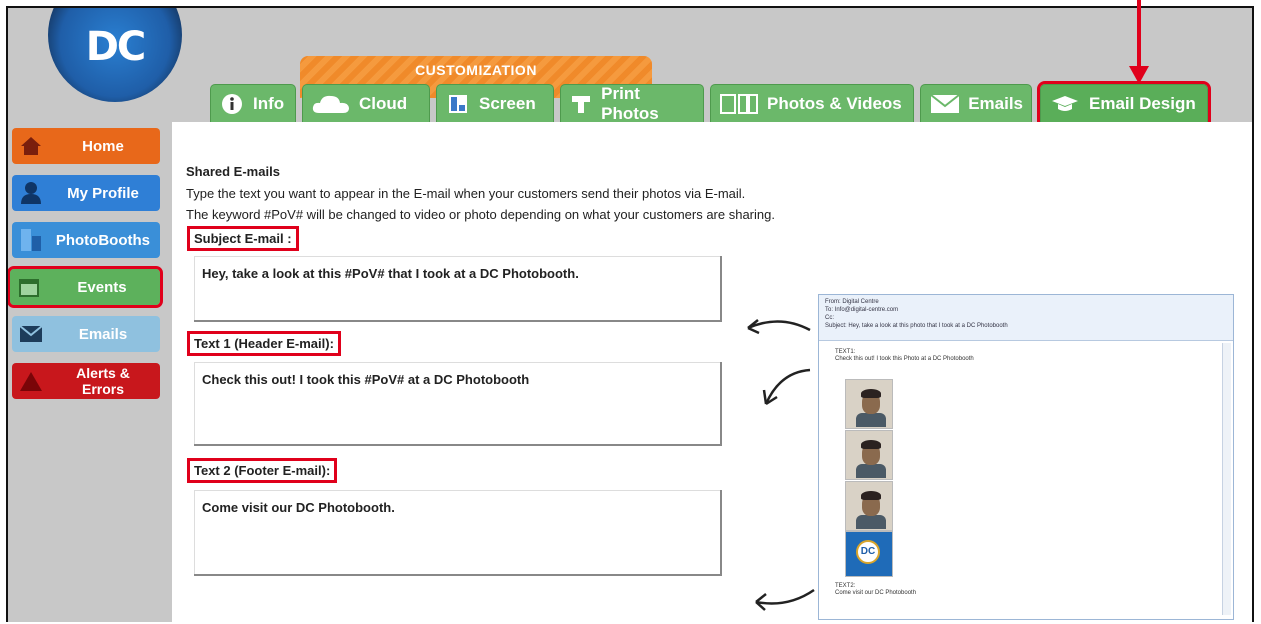 The width and height of the screenshot is (1261, 624). I want to click on sidebar-item-alerts-errors: Alerts & Errors, so click(86, 381).